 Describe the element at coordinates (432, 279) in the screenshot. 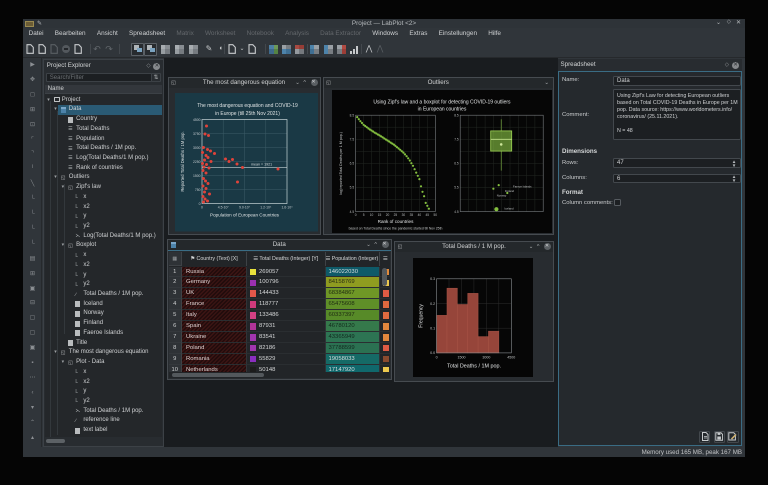

I see `svg-text: 0.3` at that location.